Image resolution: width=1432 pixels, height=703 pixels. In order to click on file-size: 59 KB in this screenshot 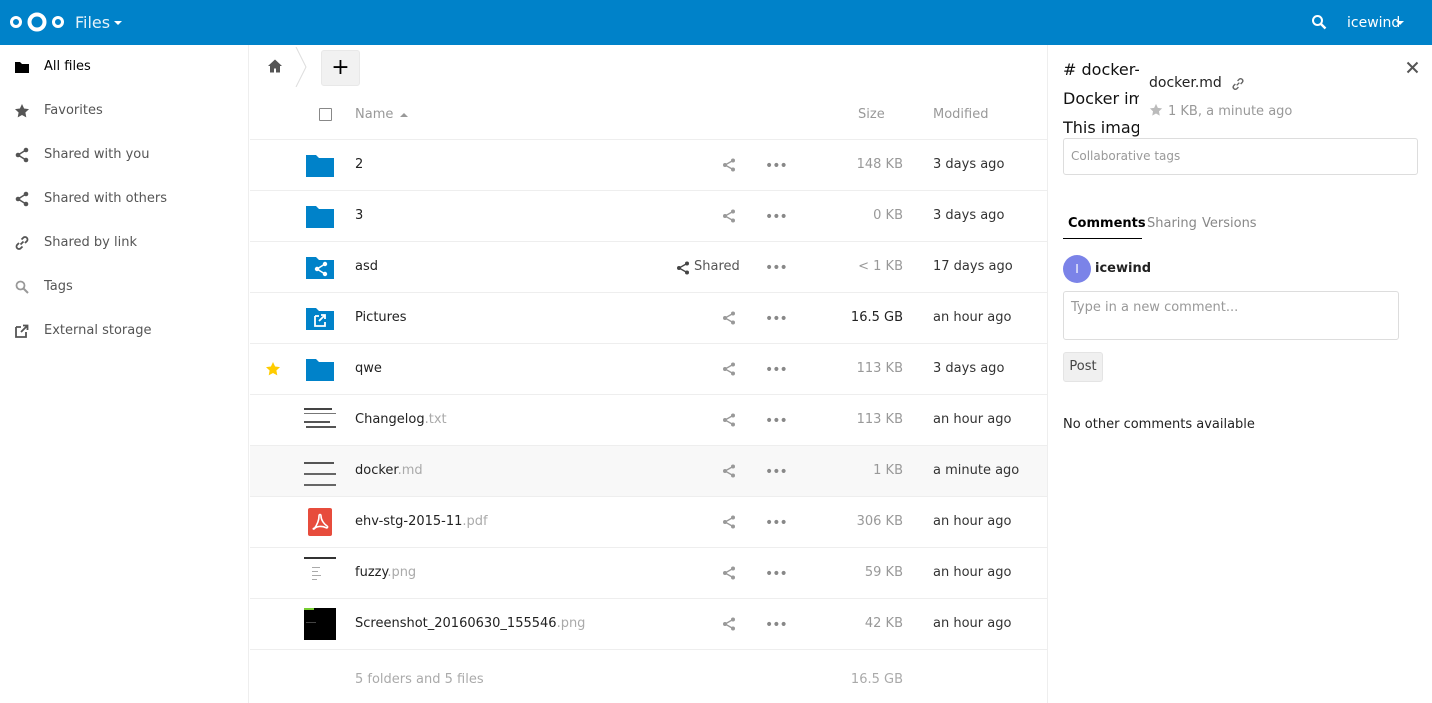, I will do `click(883, 572)`.